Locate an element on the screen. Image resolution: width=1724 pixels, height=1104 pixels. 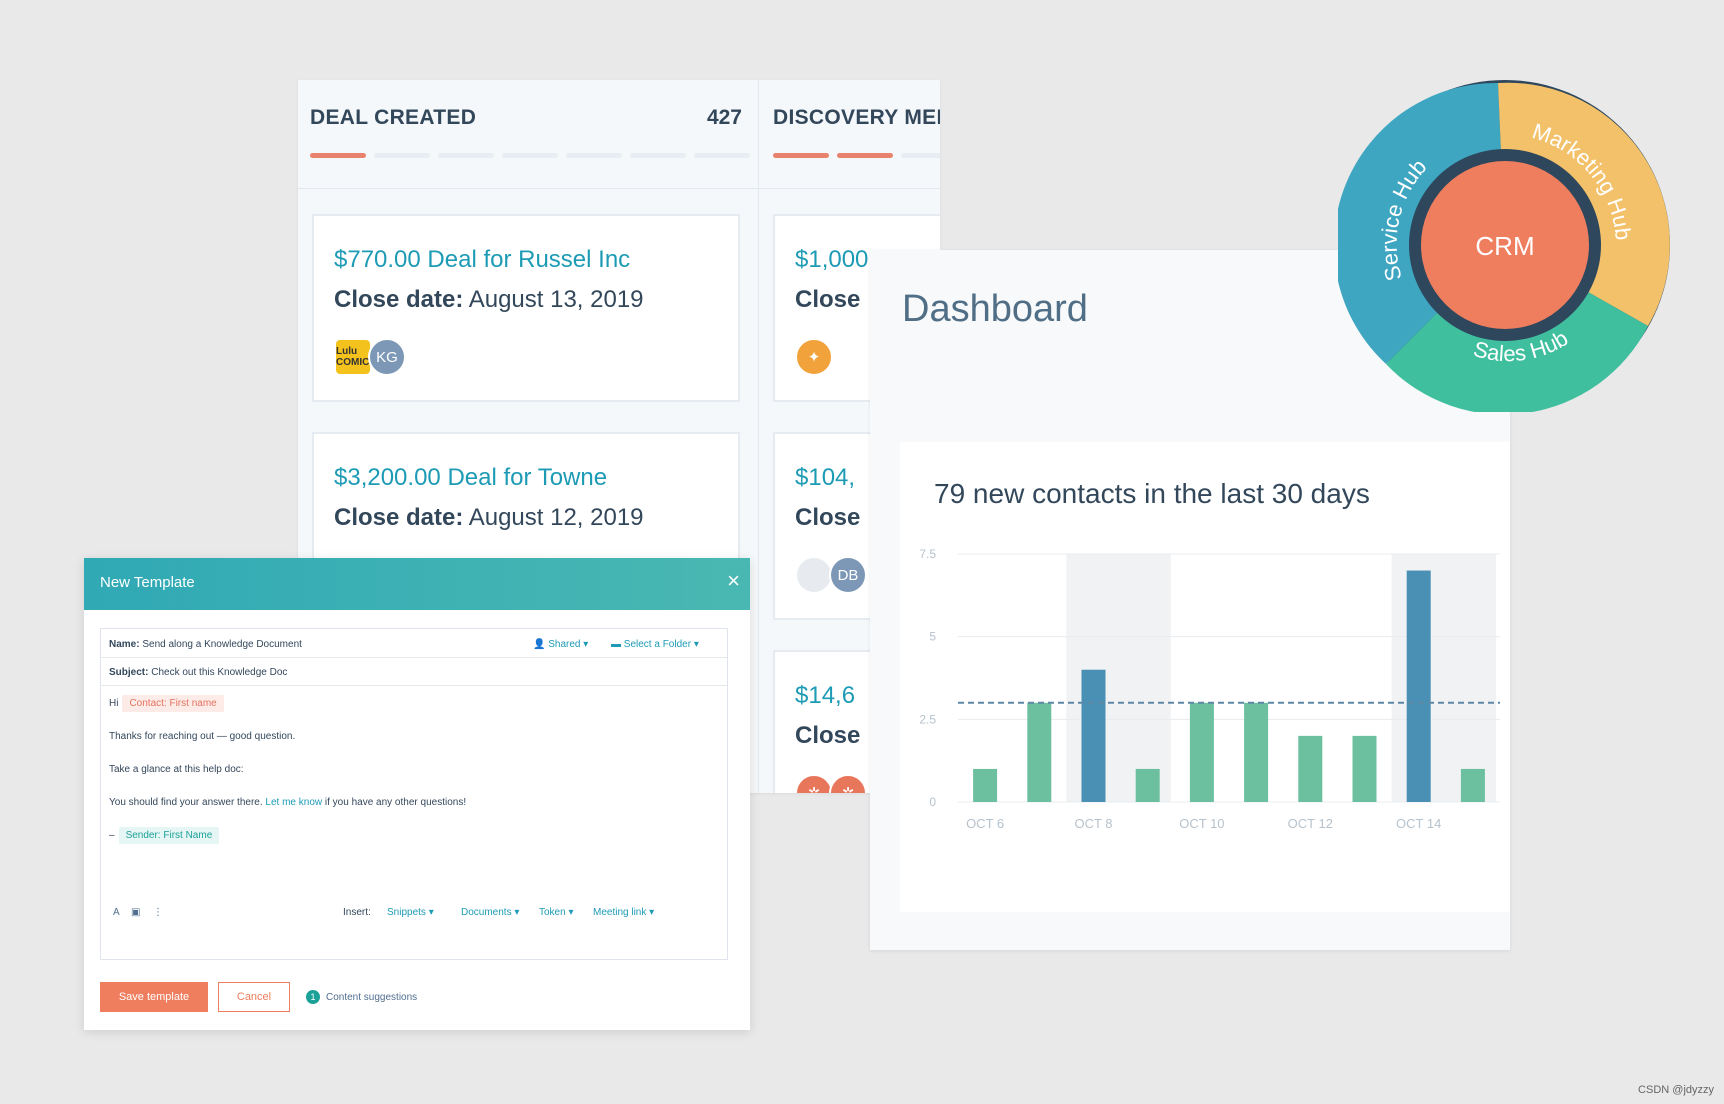
shared-dropdown: 👤 Shared ▾ is located at coordinates (560, 644).